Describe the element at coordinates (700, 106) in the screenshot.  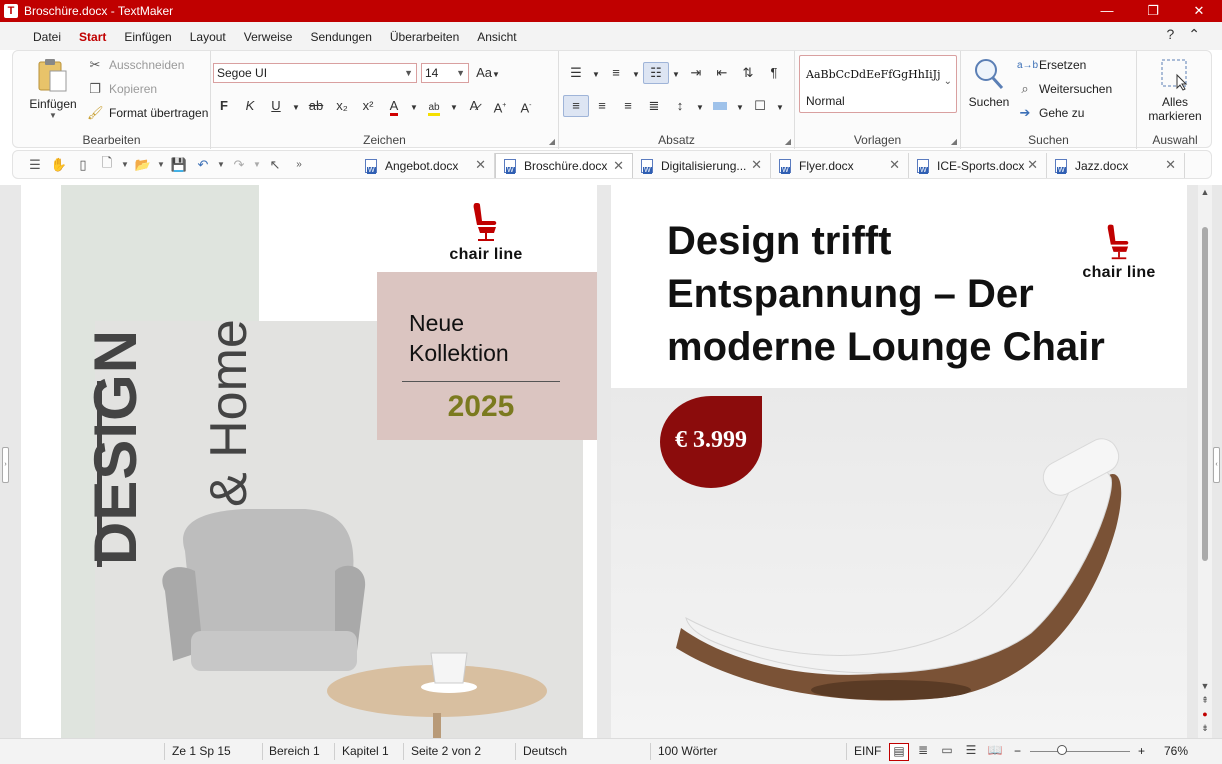
I see `line-spacing-dropdown-icon: ▼` at that location.